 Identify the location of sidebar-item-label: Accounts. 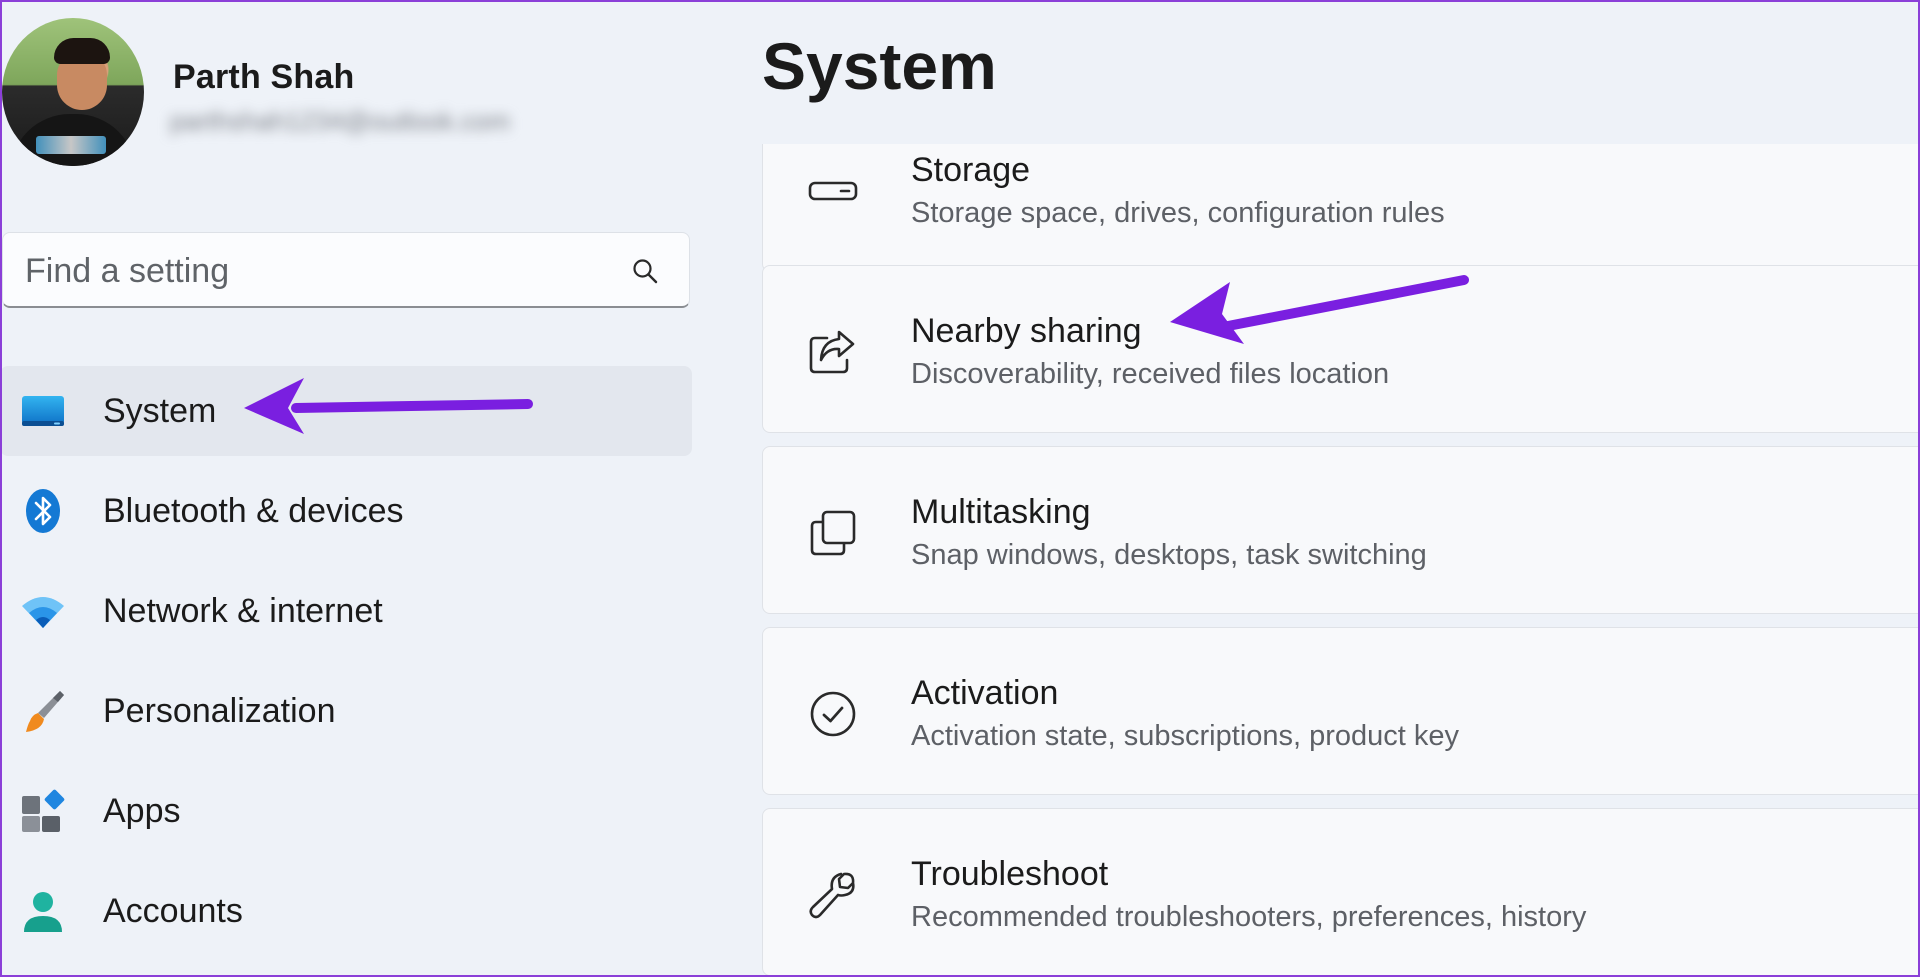
(173, 911).